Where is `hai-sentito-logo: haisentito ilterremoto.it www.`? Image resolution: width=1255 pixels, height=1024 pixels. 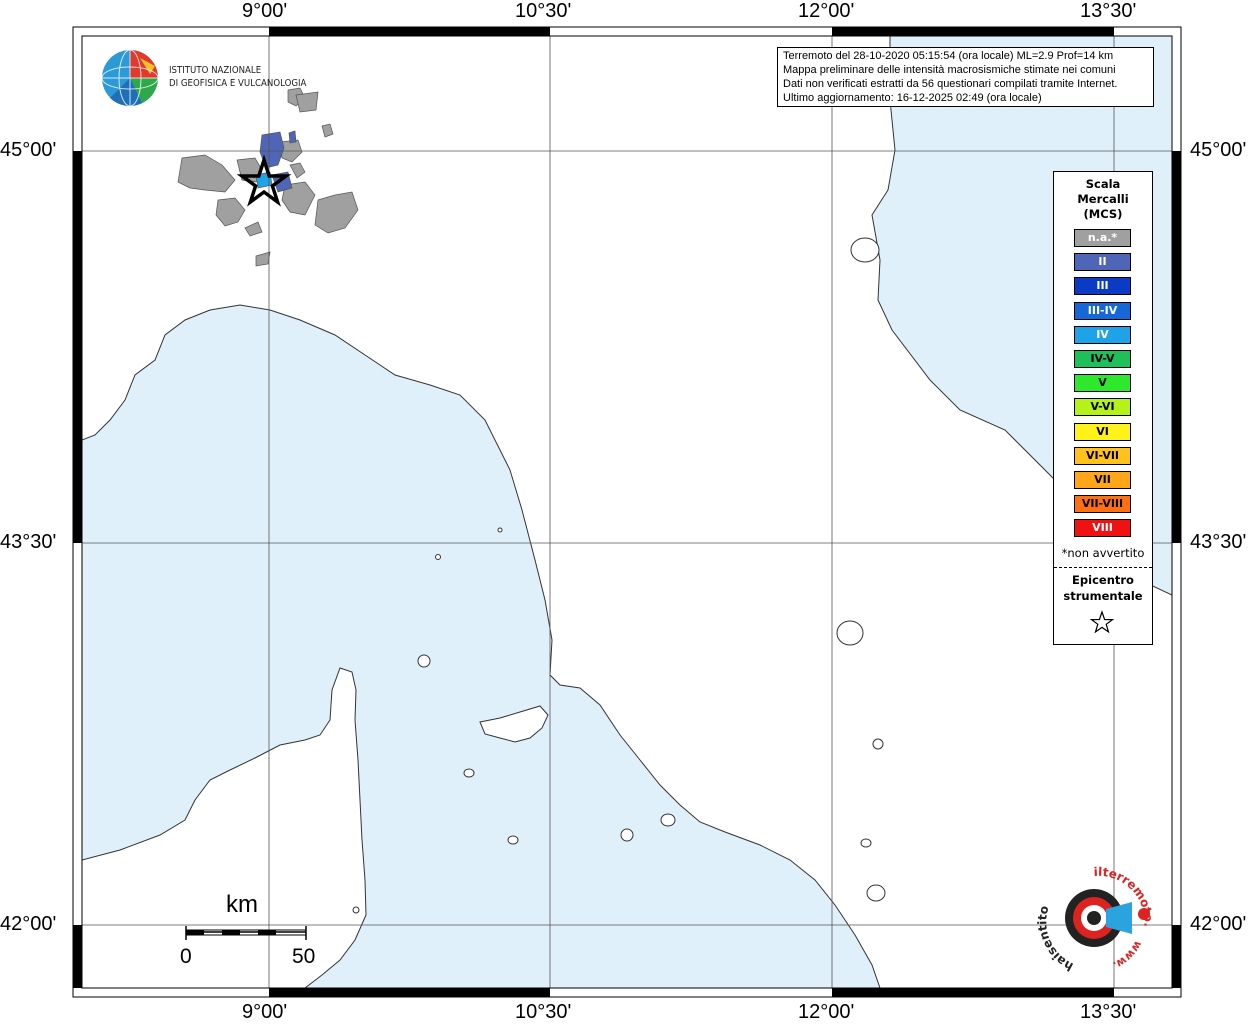 hai-sentito-logo: haisentito ilterremoto.it www. is located at coordinates (1096, 918).